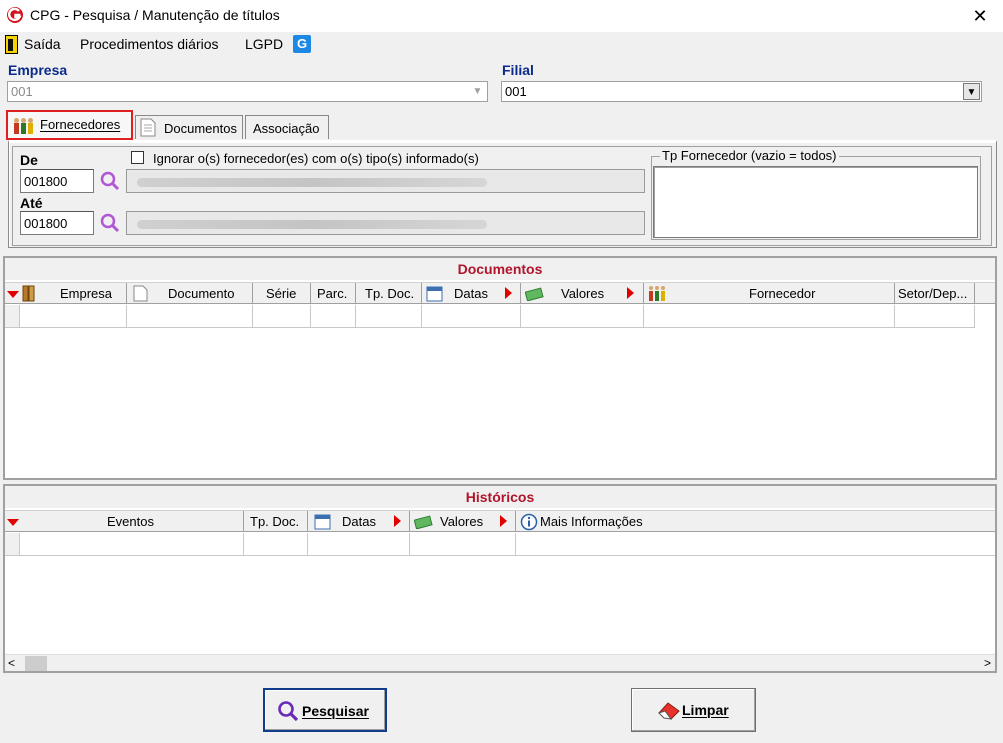 The image size is (1003, 743). Describe the element at coordinates (190, 293) in the screenshot. I see `col-documento: Documento` at that location.